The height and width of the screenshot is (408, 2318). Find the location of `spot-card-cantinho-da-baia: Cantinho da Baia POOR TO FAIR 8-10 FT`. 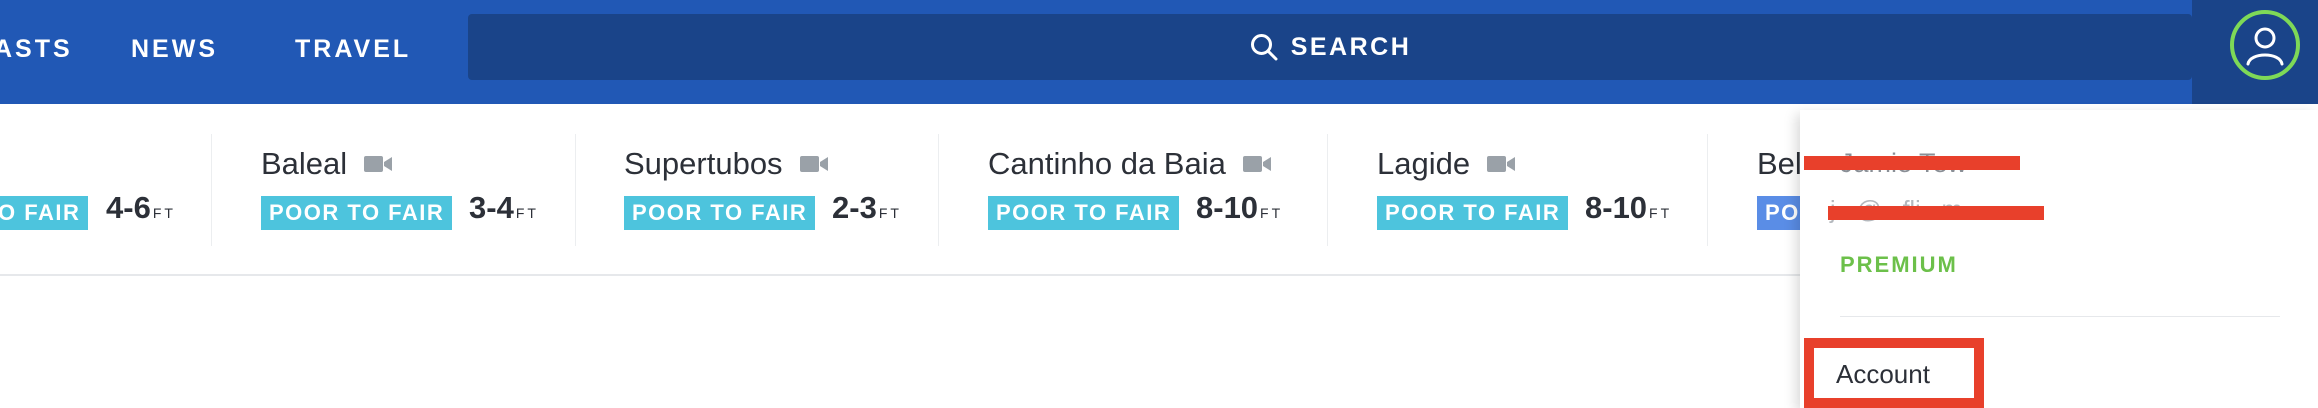

spot-card-cantinho-da-baia: Cantinho da Baia POOR TO FAIR 8-10 FT is located at coordinates (1158, 190).